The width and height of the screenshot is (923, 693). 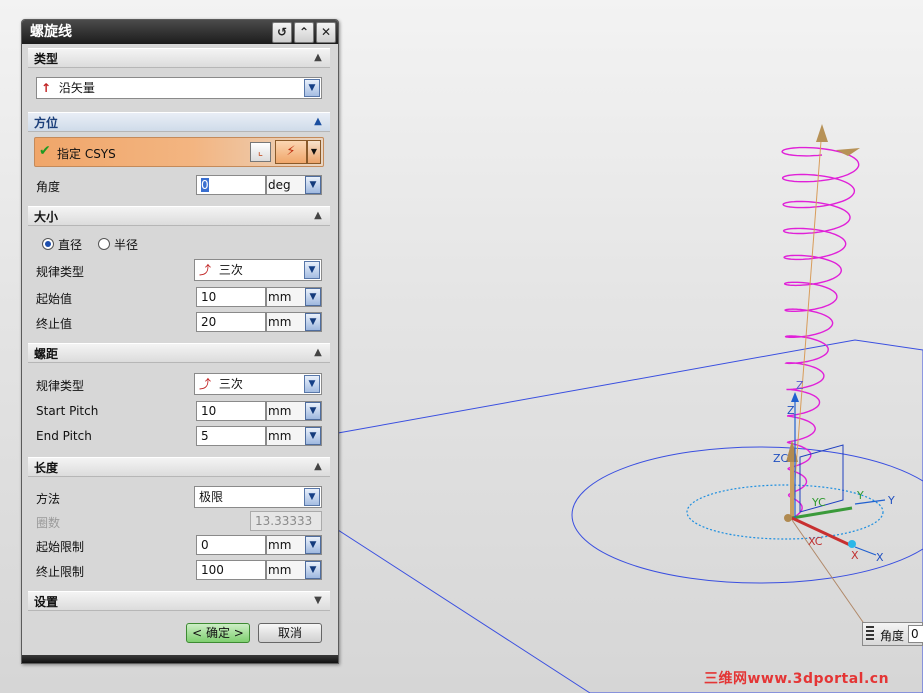 What do you see at coordinates (104, 244) in the screenshot?
I see `radius-radio` at bounding box center [104, 244].